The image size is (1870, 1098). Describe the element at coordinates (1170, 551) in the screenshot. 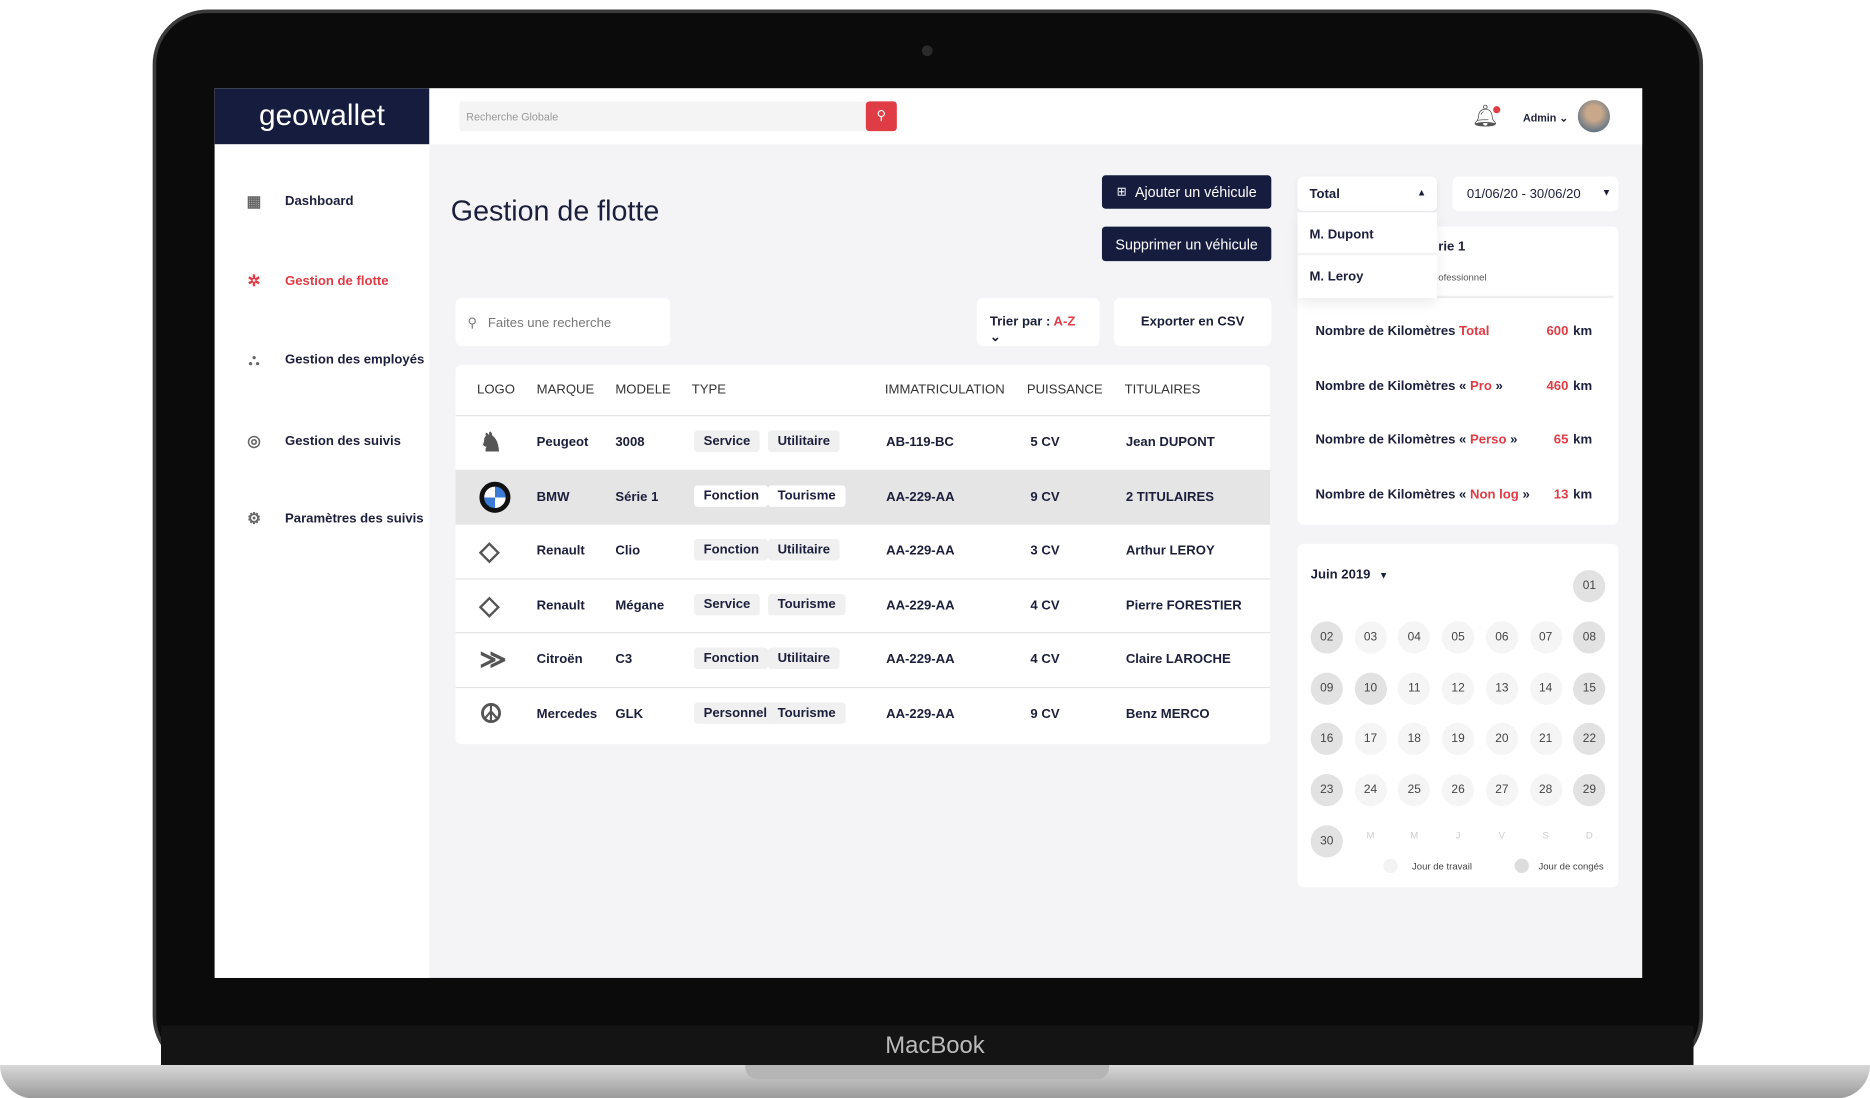

I see `holder-cell: Arthur LEROY` at that location.